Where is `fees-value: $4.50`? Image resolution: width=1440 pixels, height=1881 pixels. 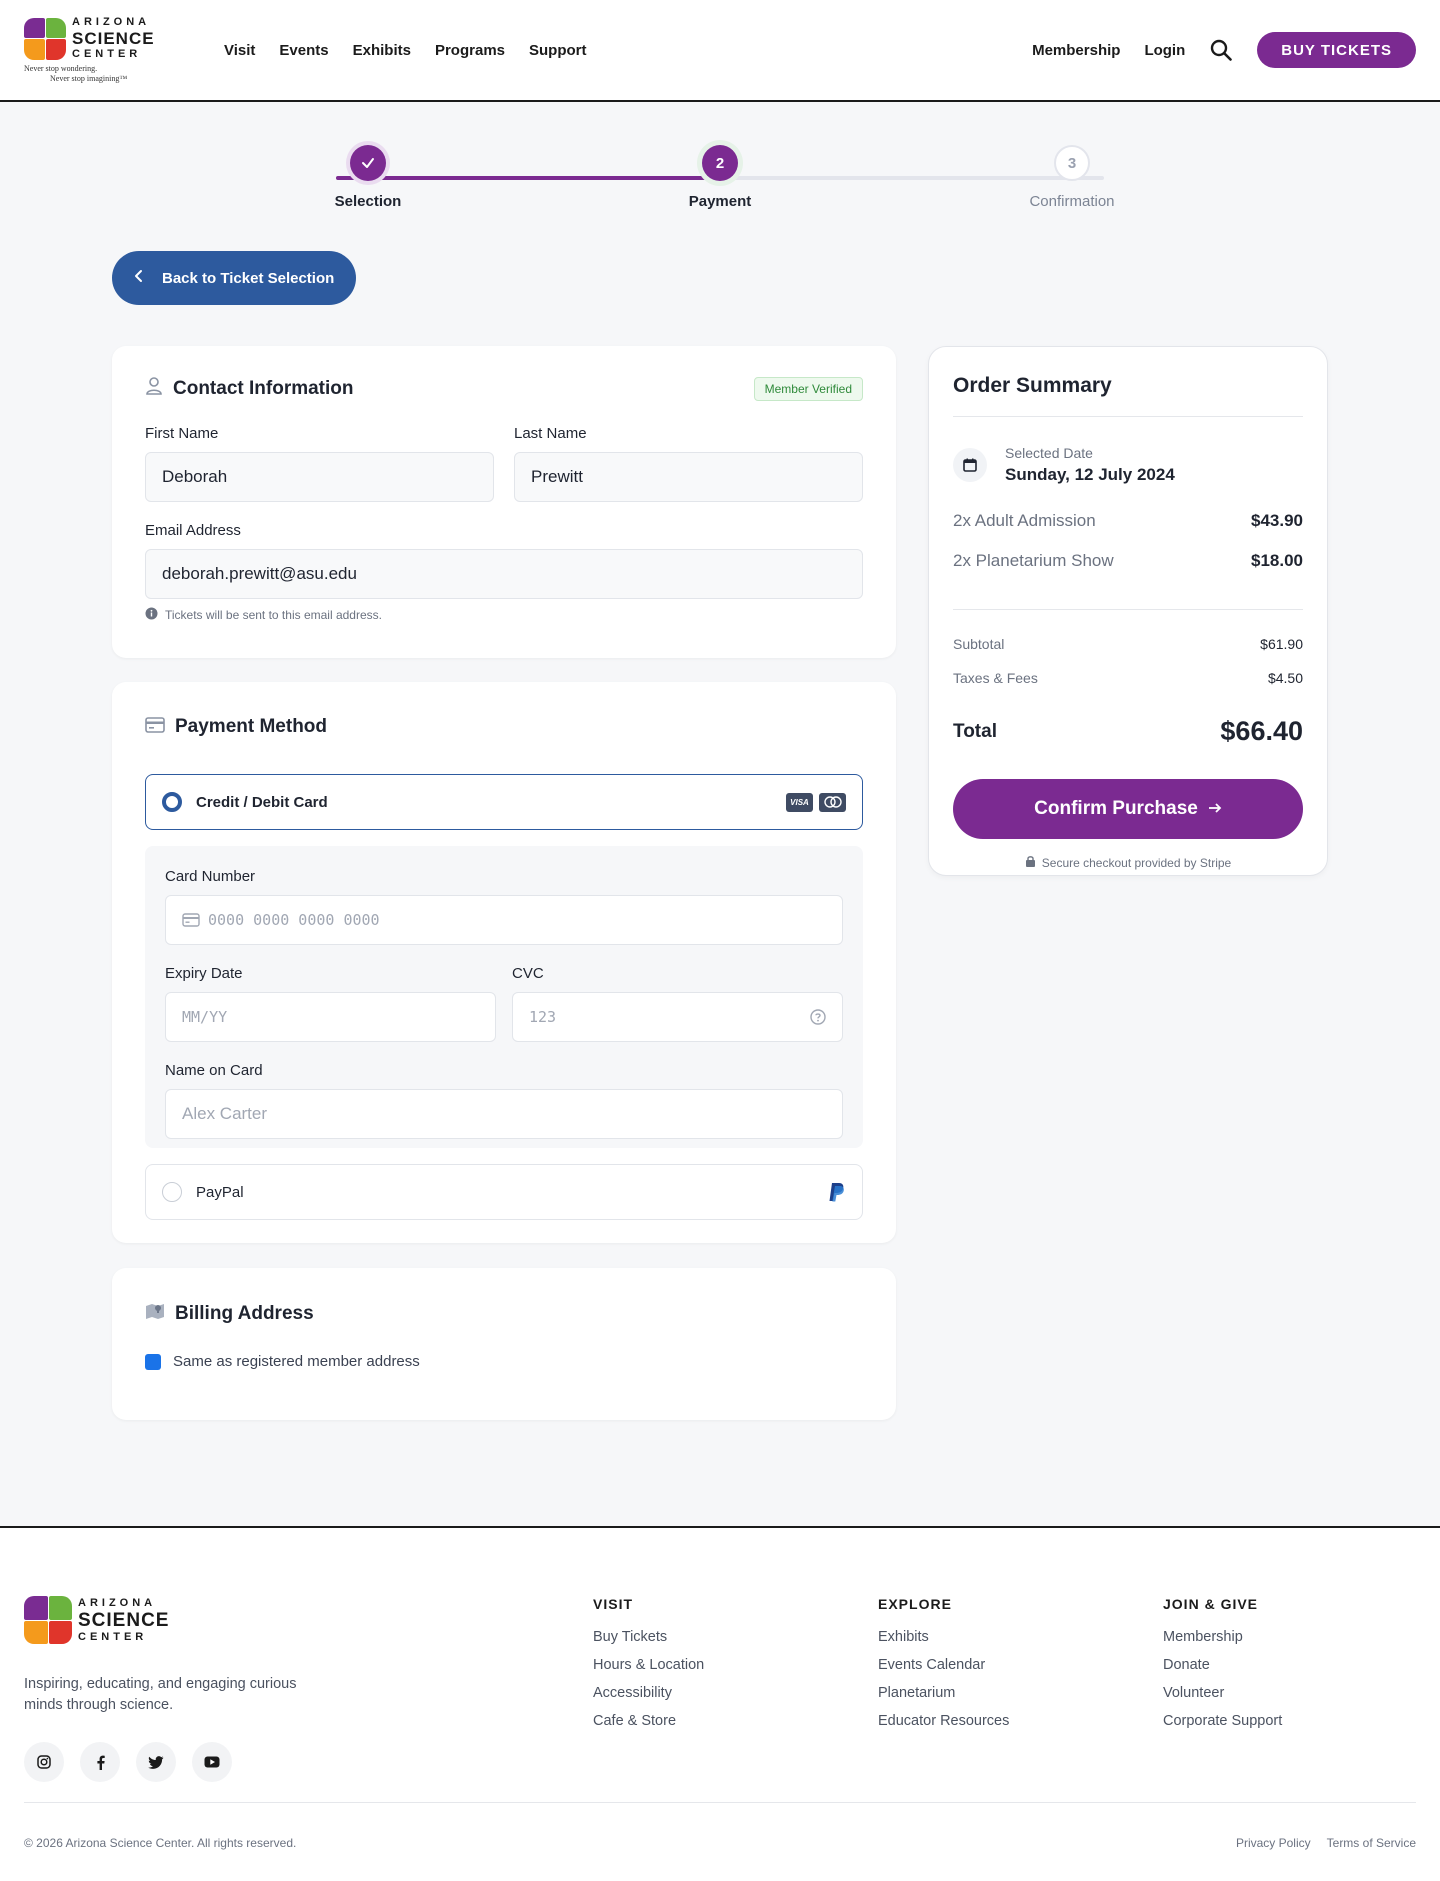 fees-value: $4.50 is located at coordinates (1285, 678).